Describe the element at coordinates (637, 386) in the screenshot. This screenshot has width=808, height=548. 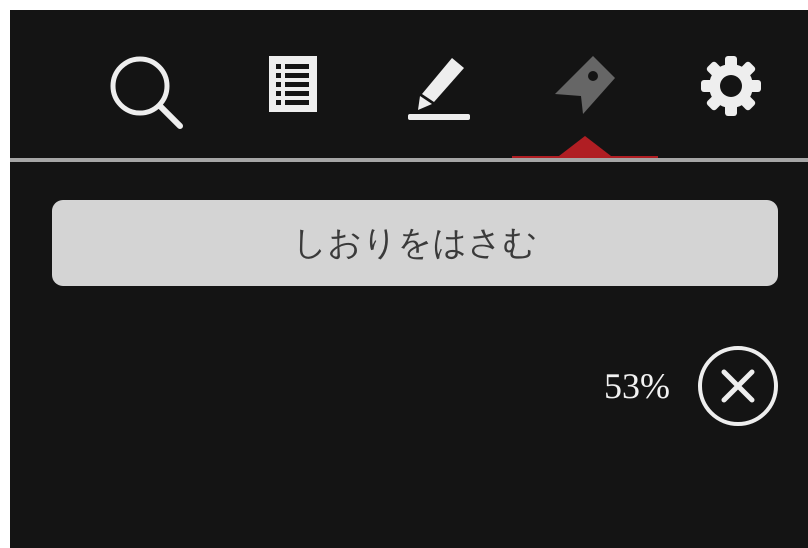
I see `progress-percent: 53%` at that location.